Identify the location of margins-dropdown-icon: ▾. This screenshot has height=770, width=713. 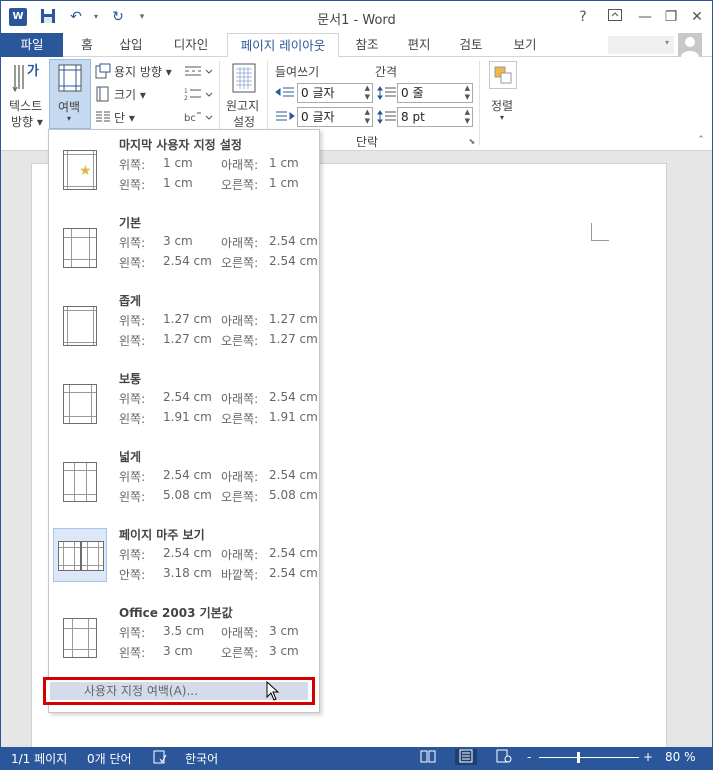
(69, 118).